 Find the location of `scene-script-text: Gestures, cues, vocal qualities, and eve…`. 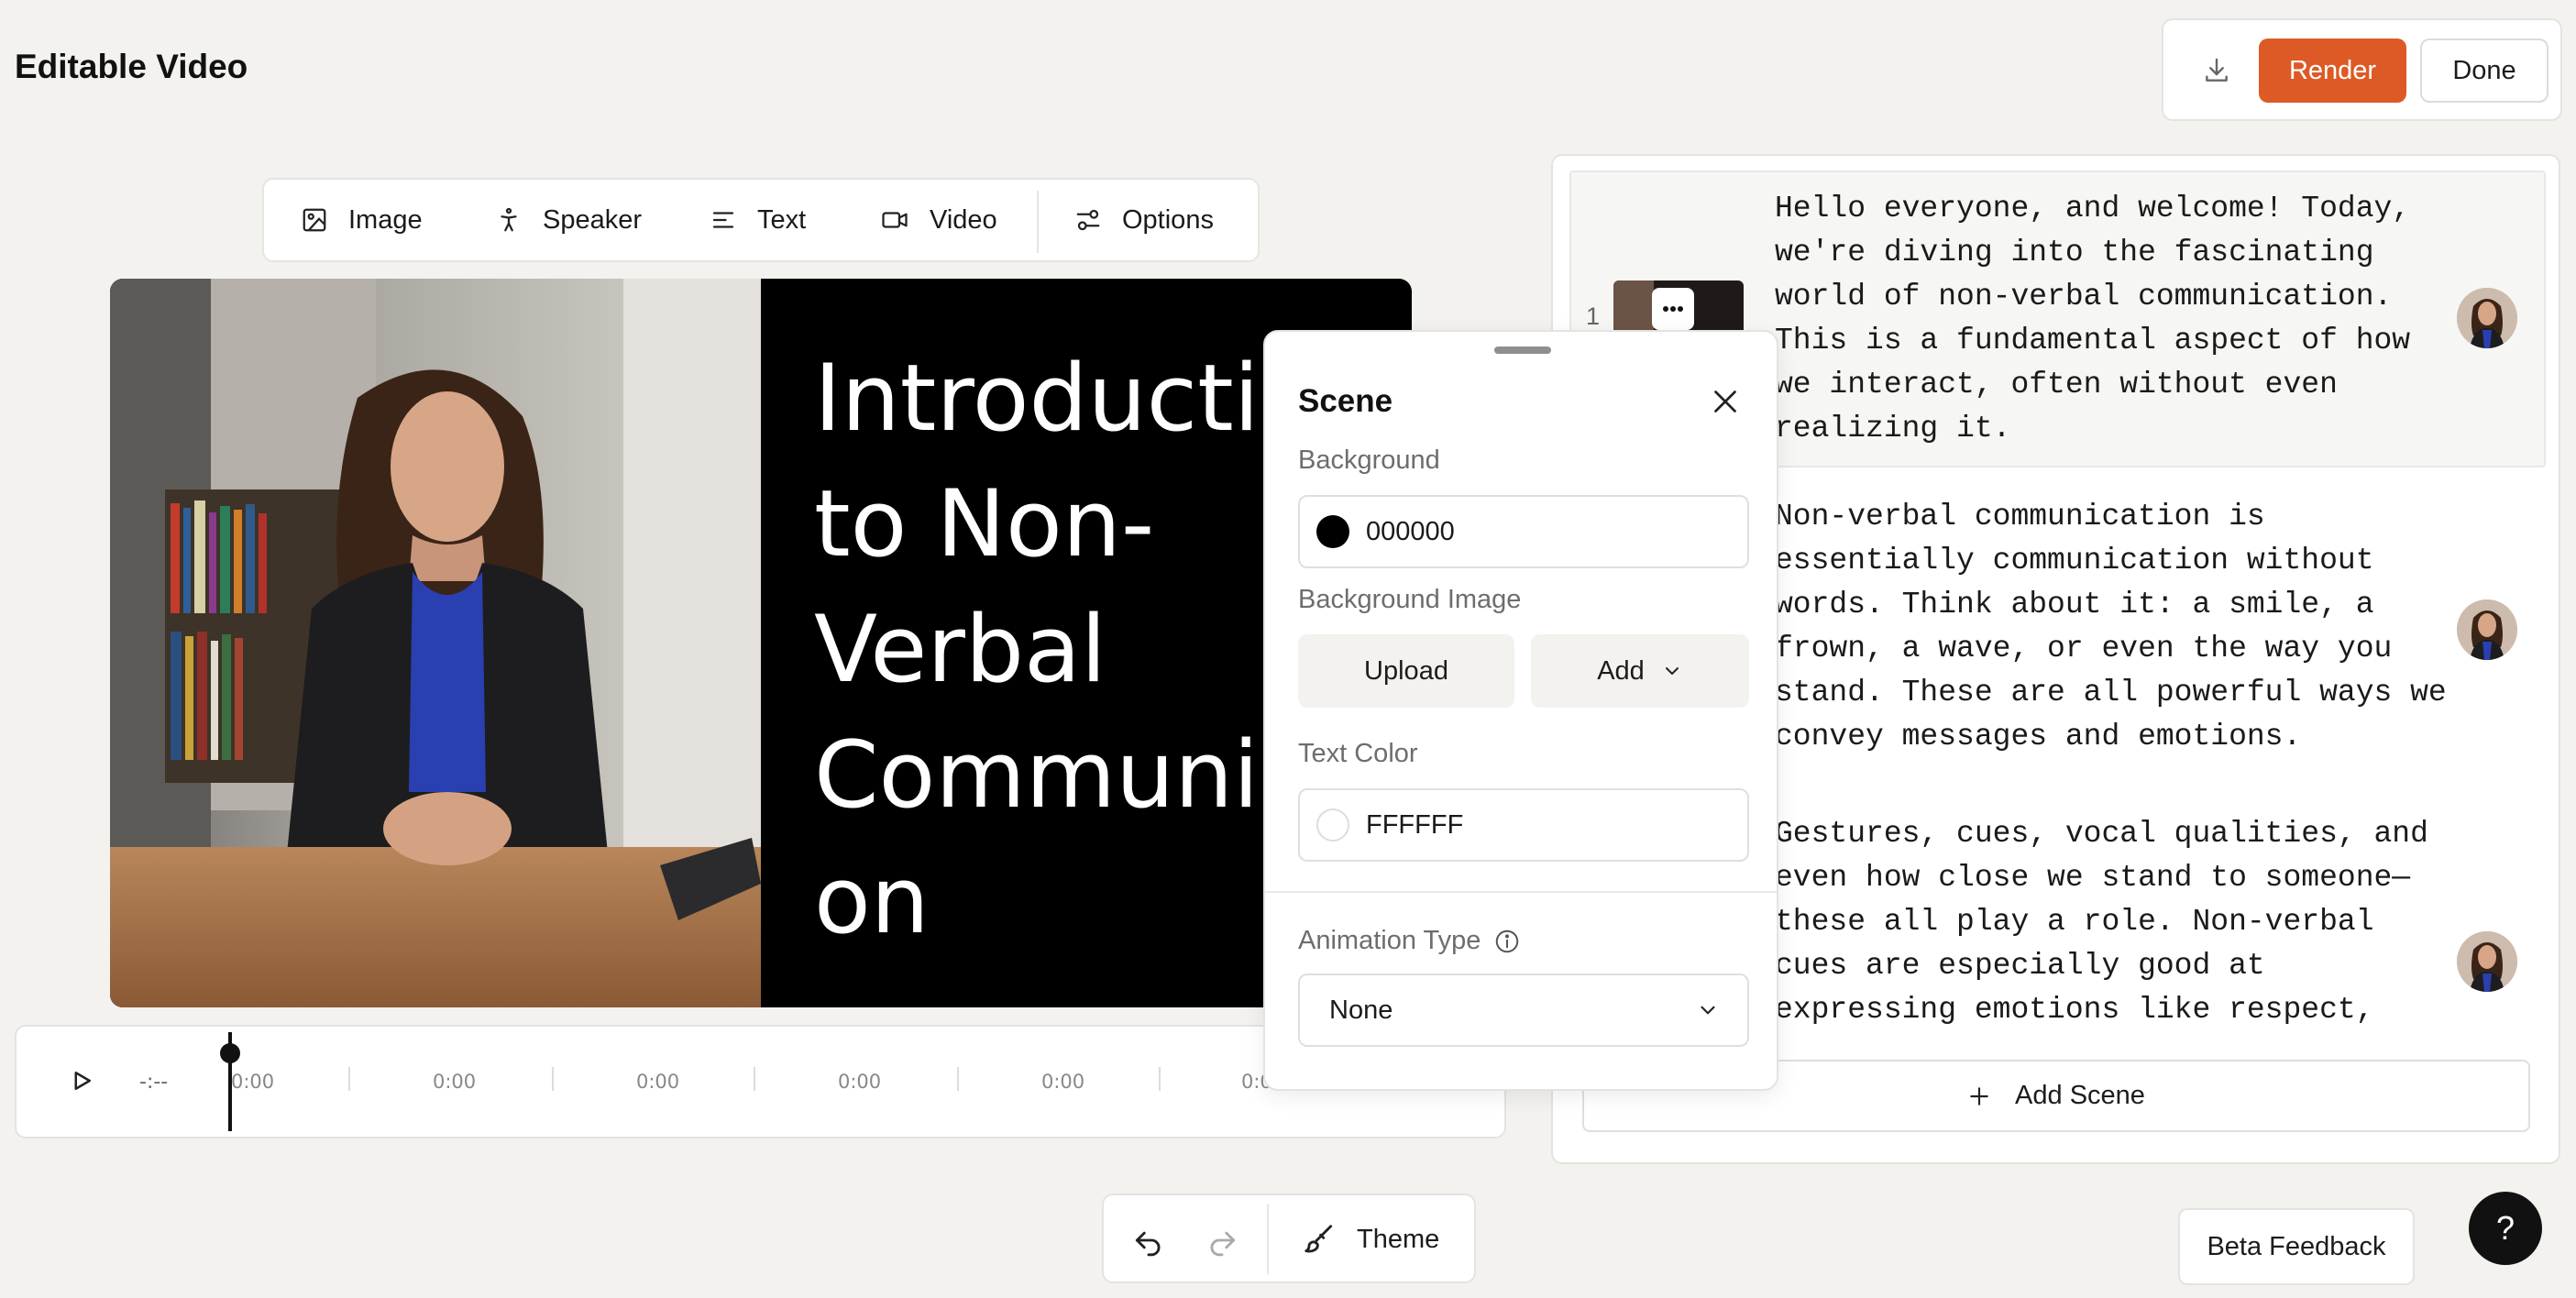

scene-script-text: Gestures, cues, vocal qualities, and eve… is located at coordinates (2101, 938).